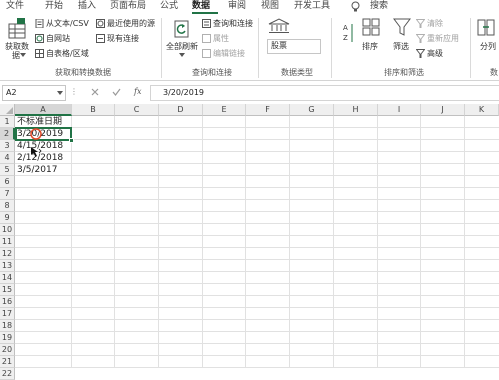 The width and height of the screenshot is (499, 380). Describe the element at coordinates (420, 23) in the screenshot. I see `clear-filter-icon` at that location.